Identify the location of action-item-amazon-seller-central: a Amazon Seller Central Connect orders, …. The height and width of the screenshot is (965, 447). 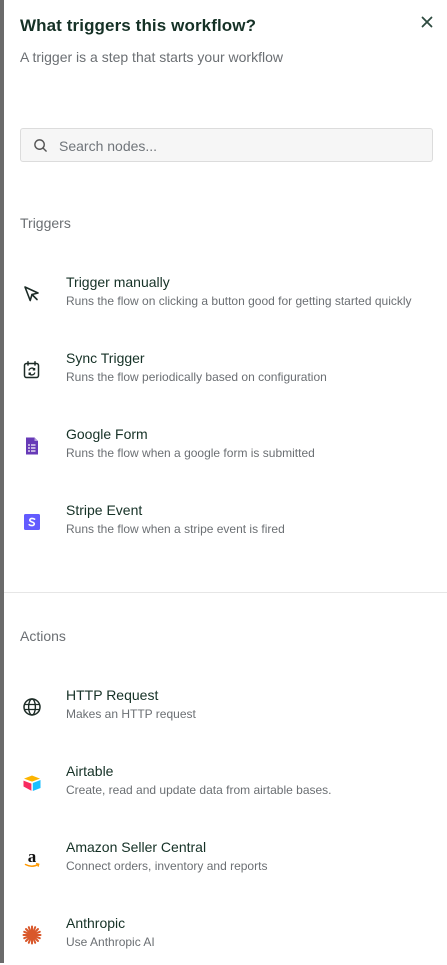
(225, 859).